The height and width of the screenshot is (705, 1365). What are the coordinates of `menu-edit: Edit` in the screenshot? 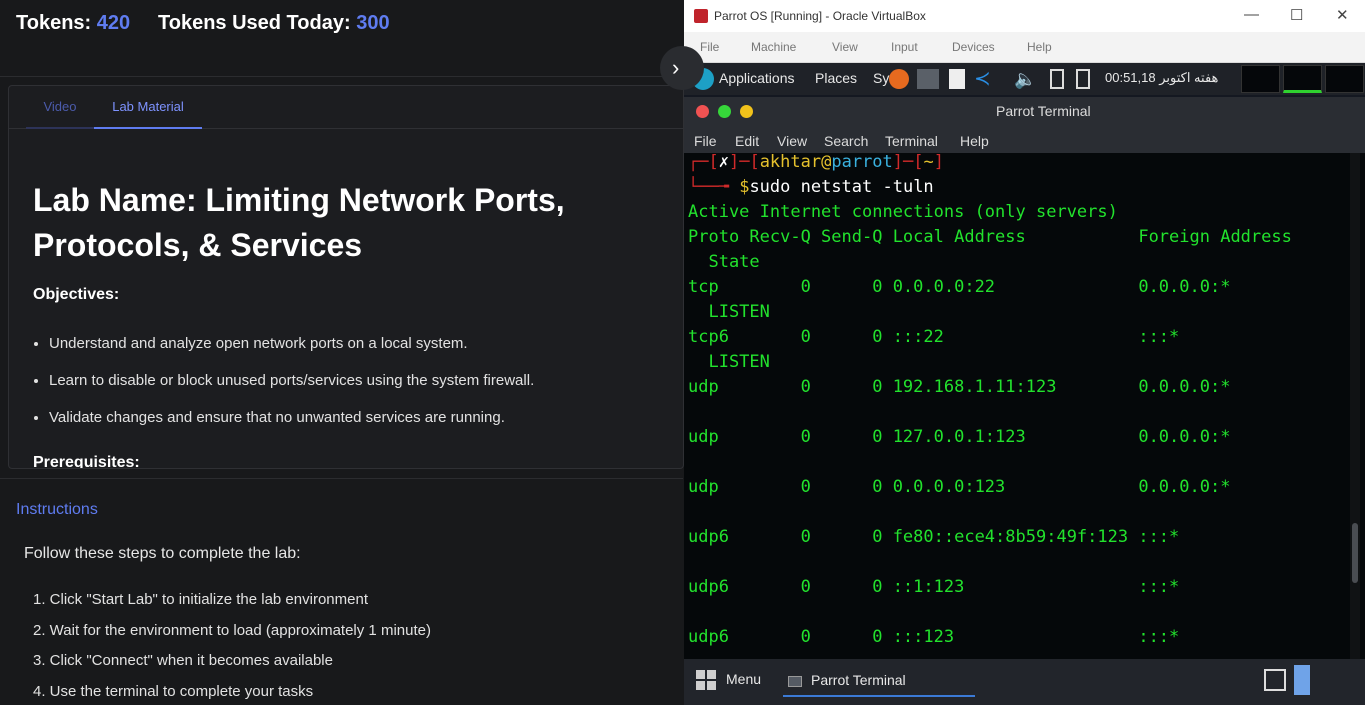 It's located at (747, 141).